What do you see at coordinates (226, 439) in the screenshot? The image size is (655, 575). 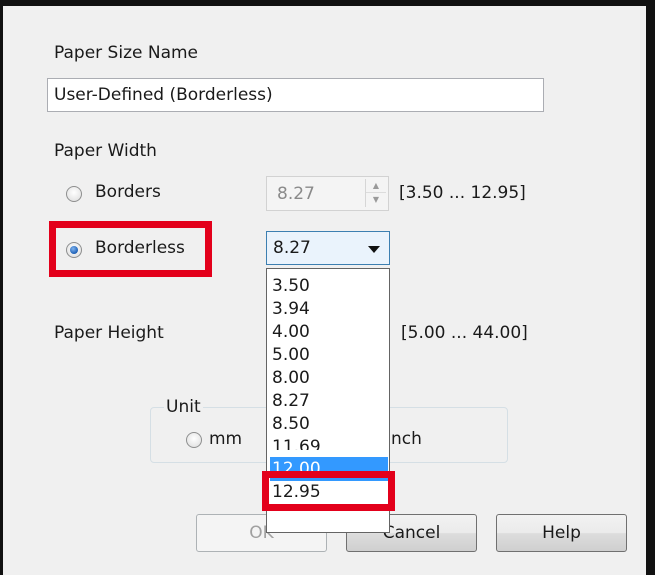 I see `unit-mm-label: mm` at bounding box center [226, 439].